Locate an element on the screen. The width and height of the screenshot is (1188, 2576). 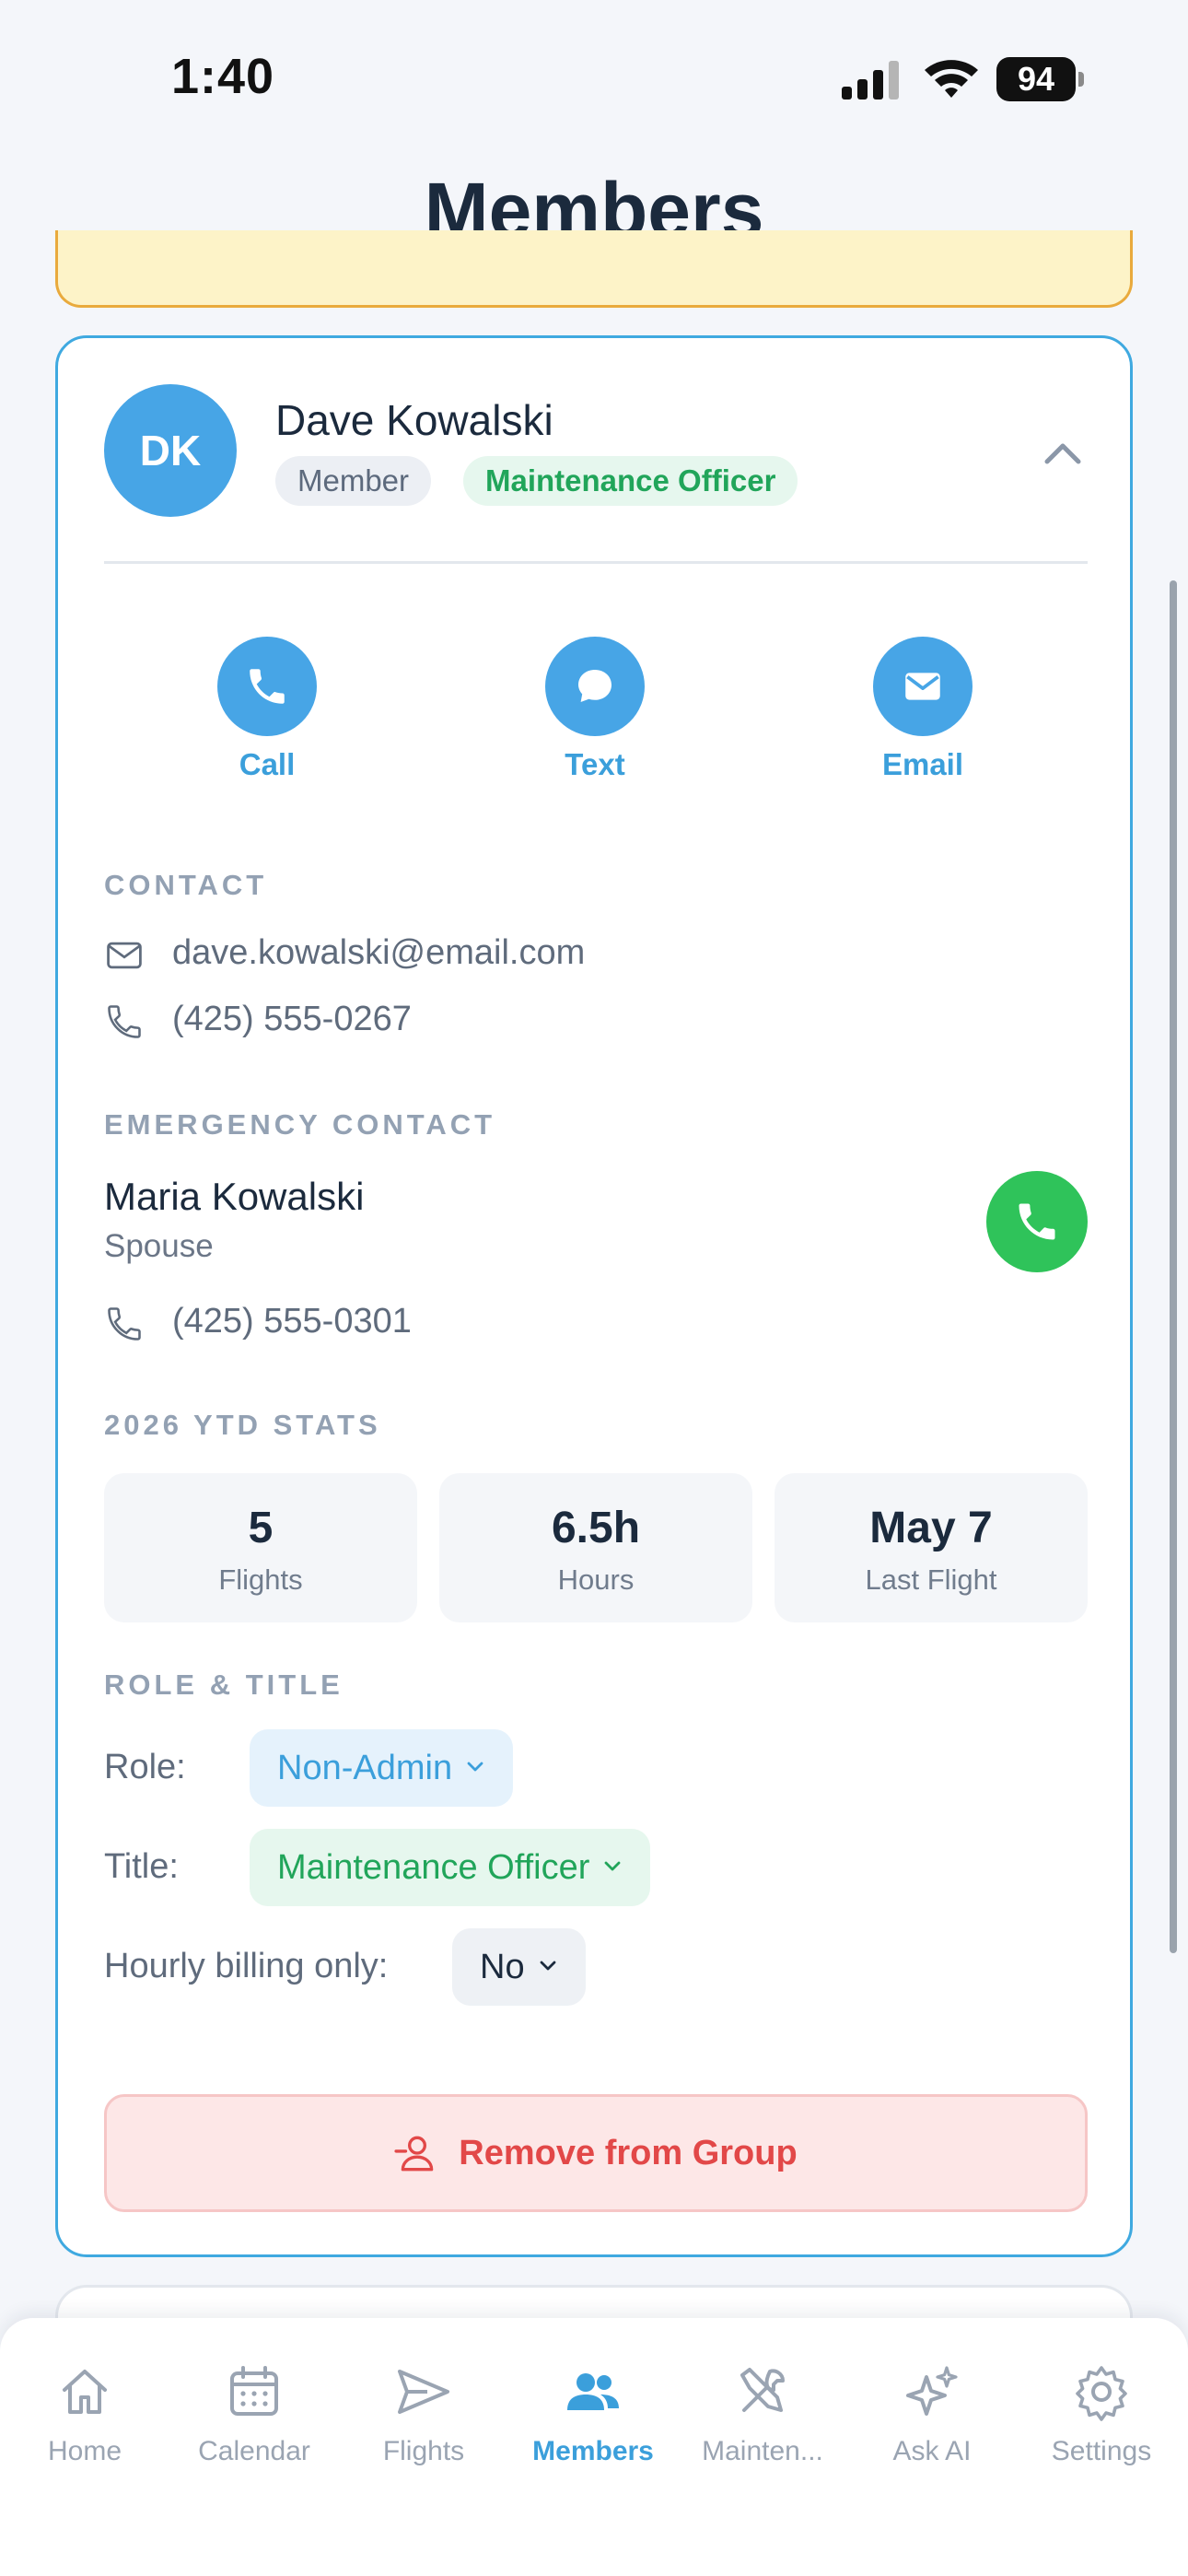
tab-members: Members is located at coordinates (593, 2422).